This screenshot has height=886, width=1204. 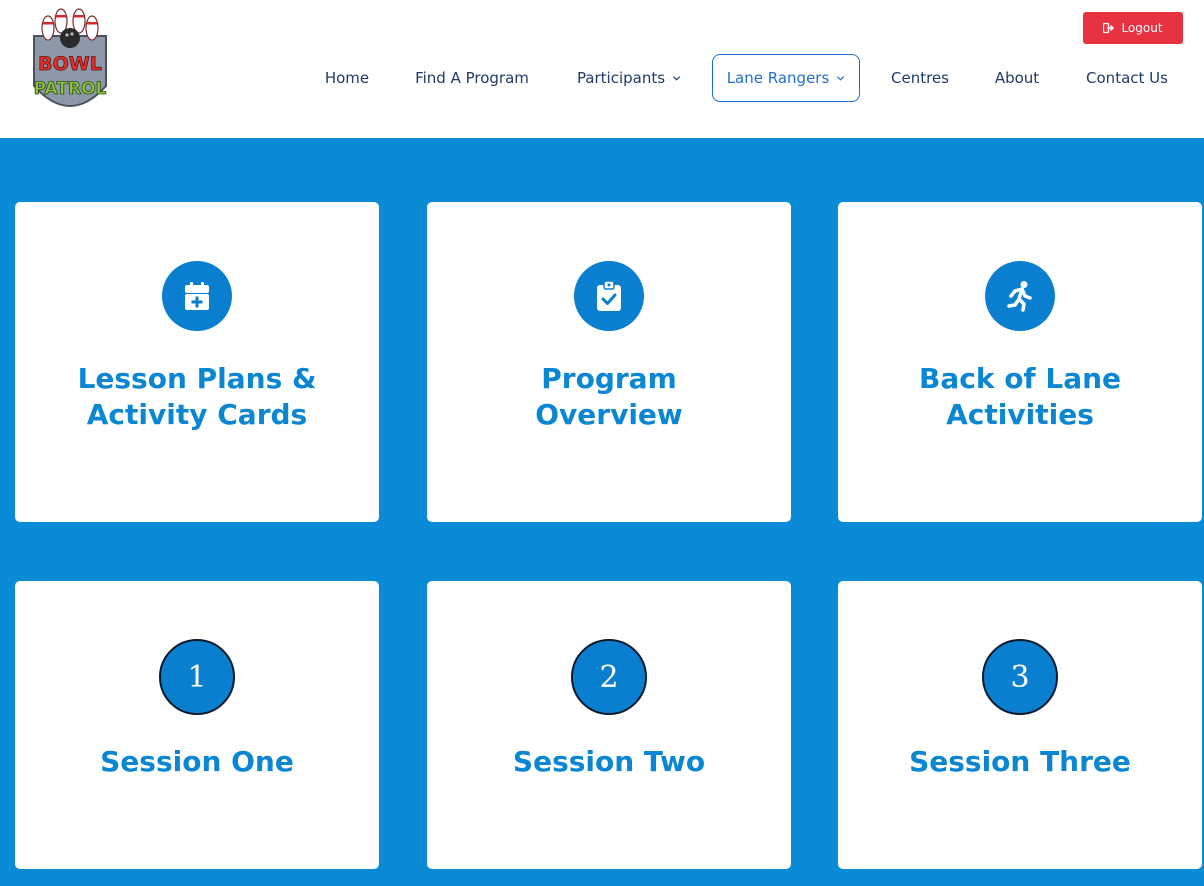 I want to click on nav-label: Home, so click(x=347, y=78).